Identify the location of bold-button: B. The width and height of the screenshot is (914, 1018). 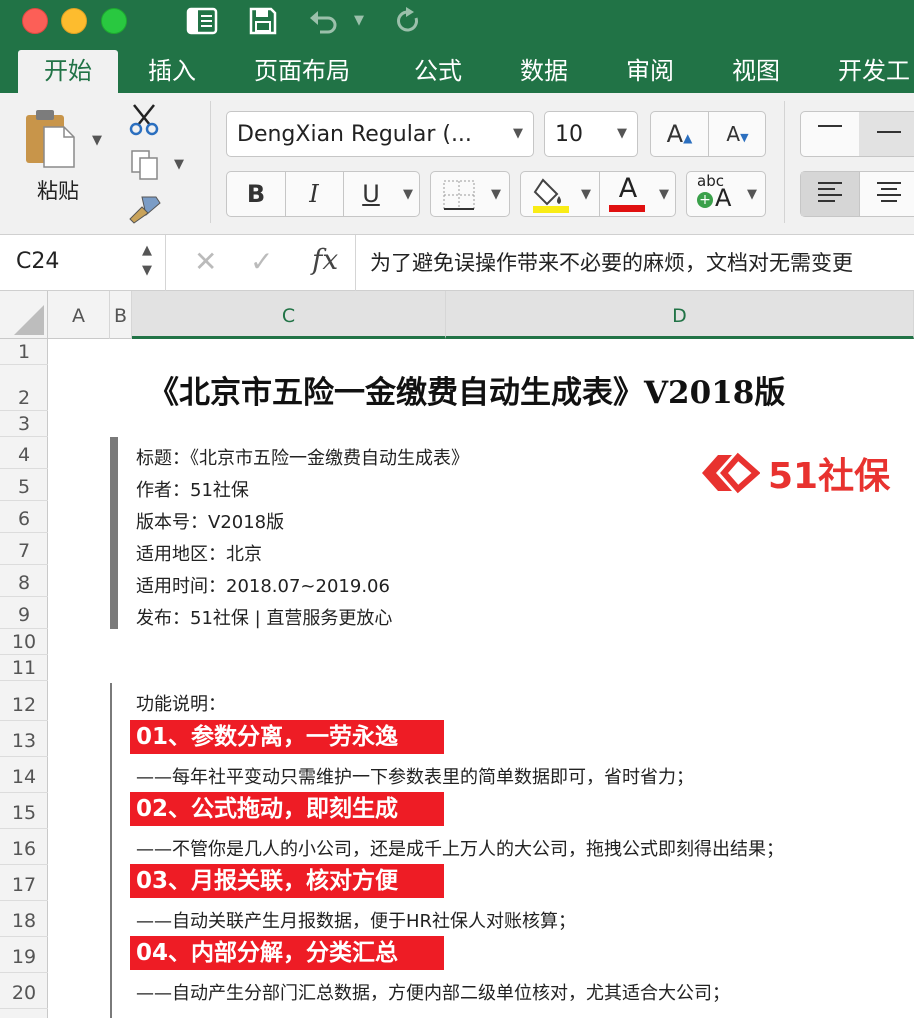
(256, 194).